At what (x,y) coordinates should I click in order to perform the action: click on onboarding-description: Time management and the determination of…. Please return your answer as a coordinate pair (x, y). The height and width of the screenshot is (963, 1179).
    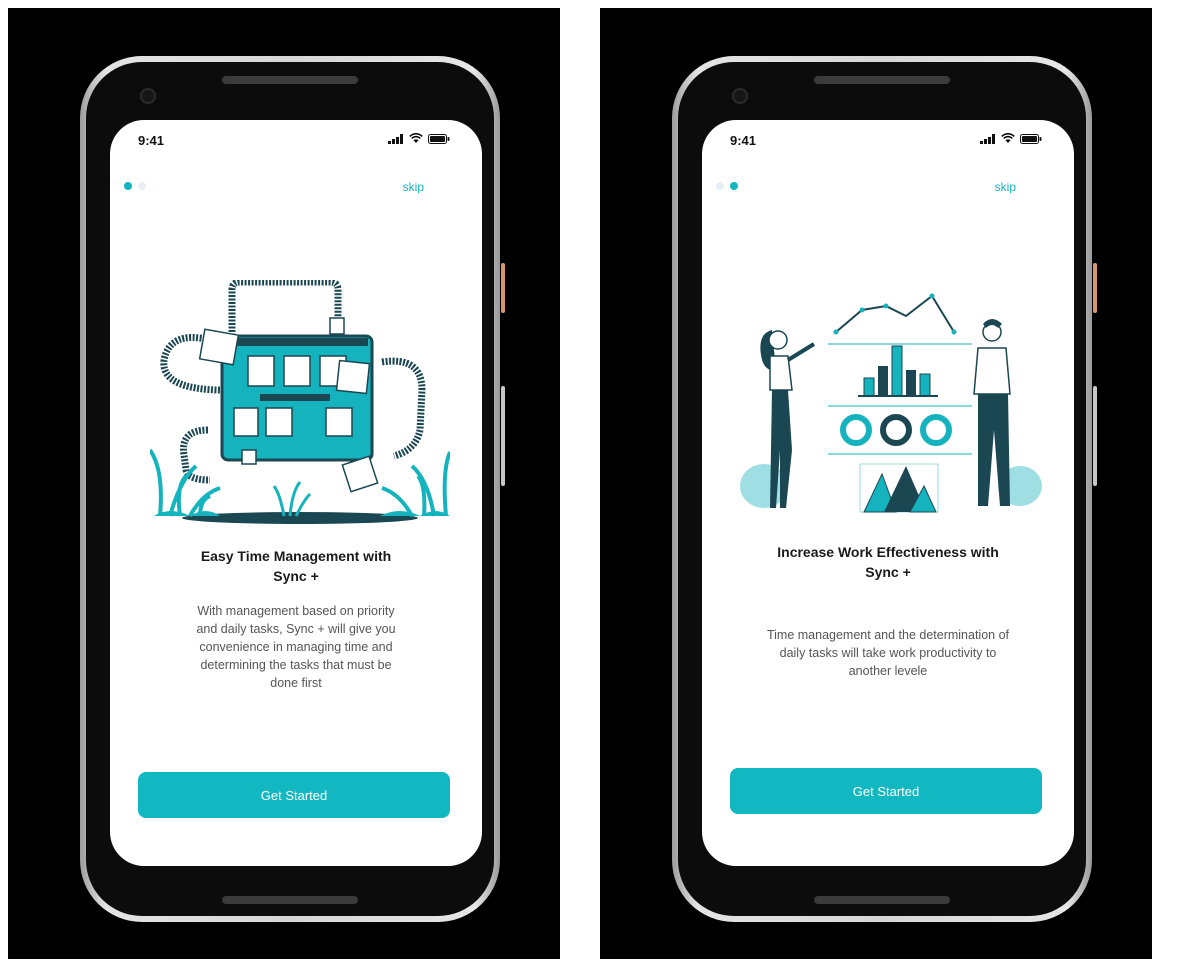
    Looking at the image, I should click on (888, 653).